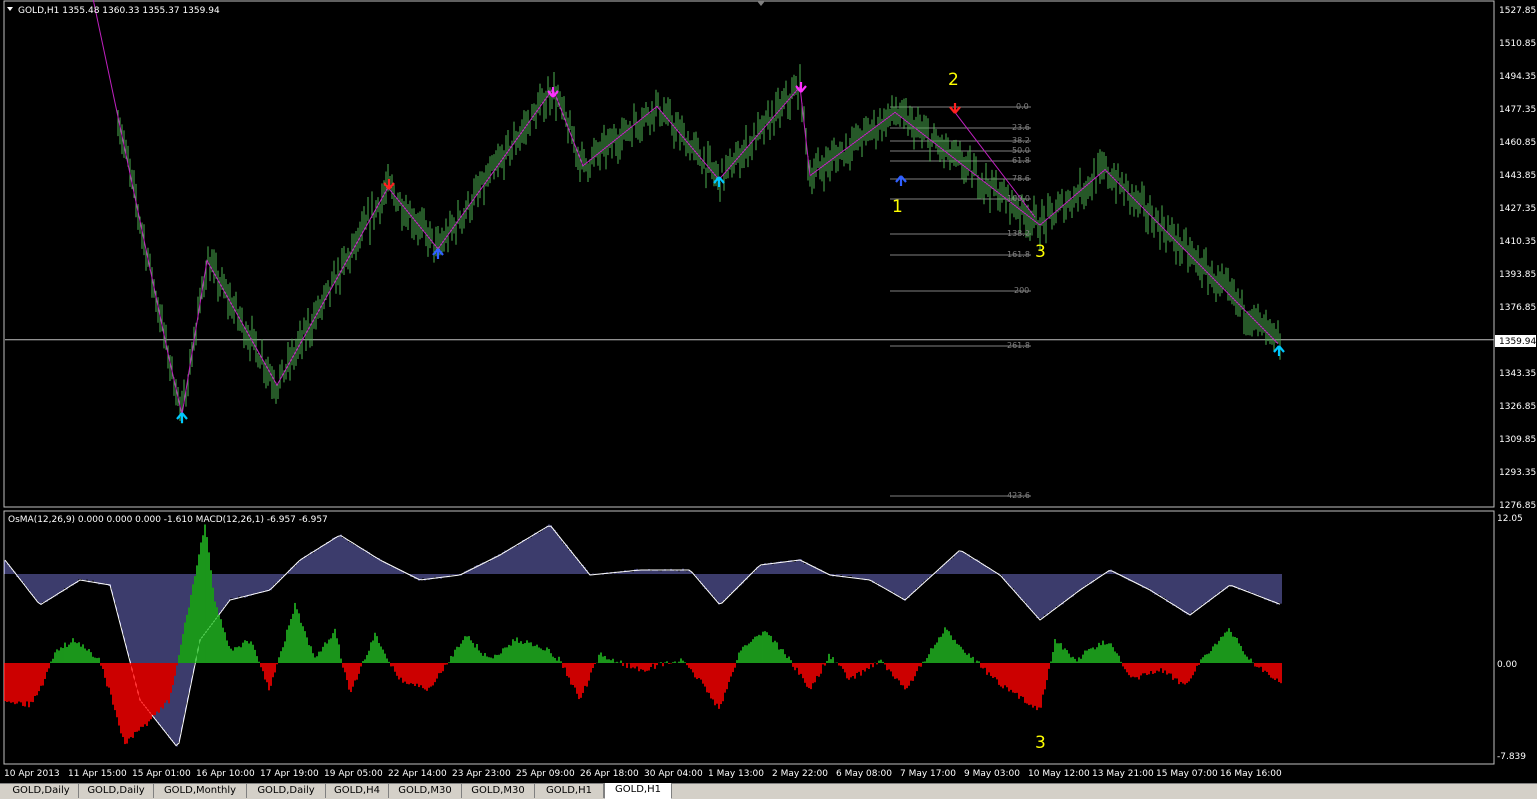 This screenshot has height=799, width=1537. I want to click on price-tick: 1376.85, so click(1517, 308).